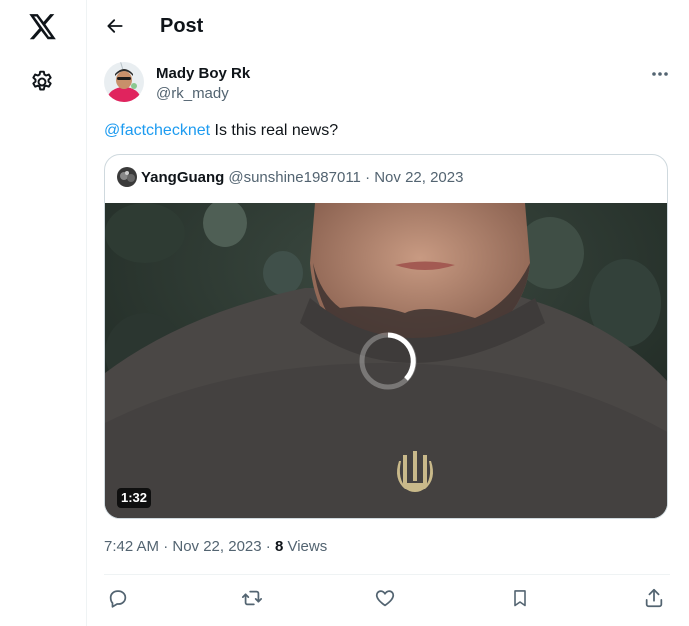  I want to click on post-body: Is this real news?, so click(274, 130).